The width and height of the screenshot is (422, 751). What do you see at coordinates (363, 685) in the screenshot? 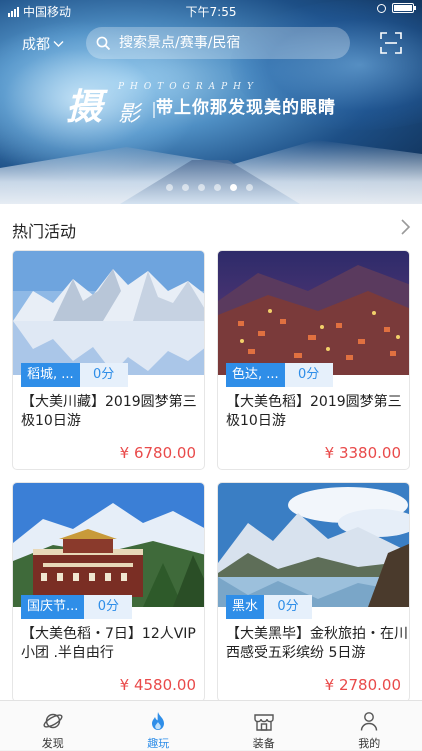
I see `activity-price: ¥ 2780.00` at bounding box center [363, 685].